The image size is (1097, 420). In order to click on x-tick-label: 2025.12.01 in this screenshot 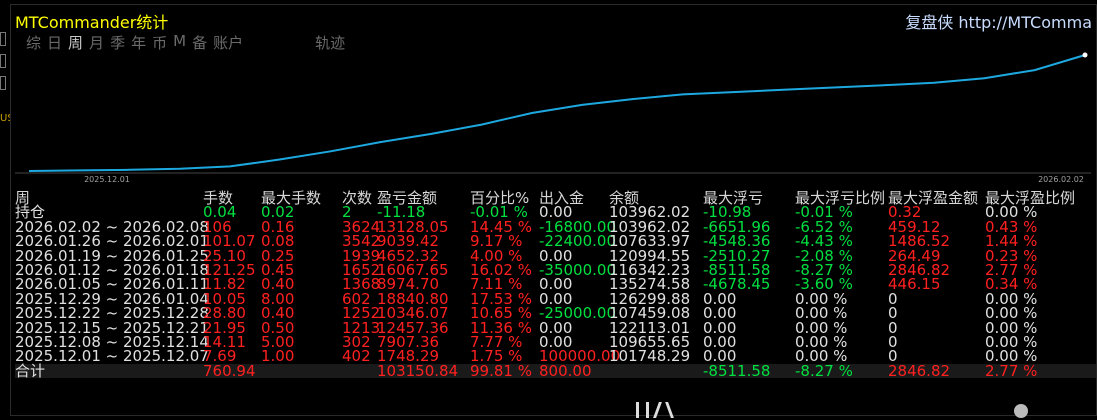, I will do `click(107, 179)`.